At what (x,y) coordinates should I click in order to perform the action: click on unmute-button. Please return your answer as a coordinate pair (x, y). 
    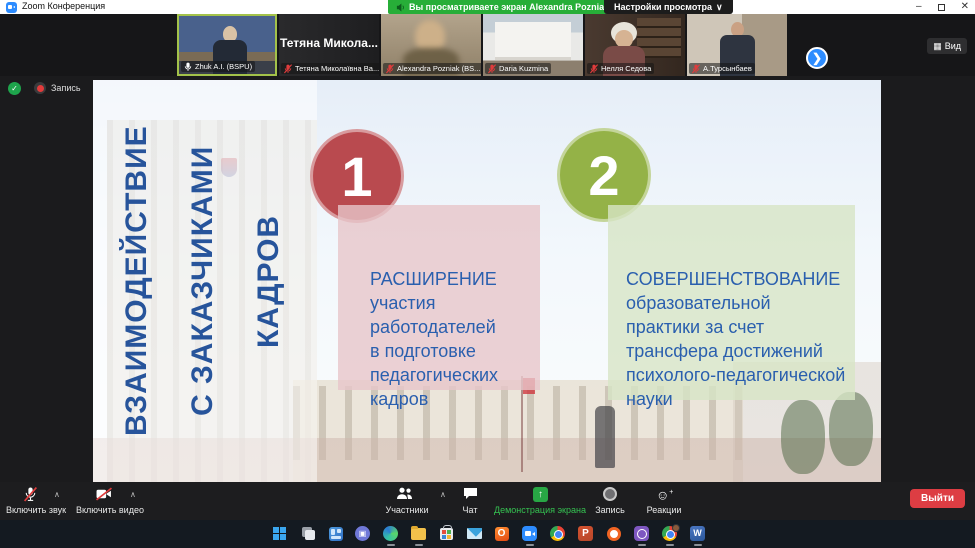
    Looking at the image, I should click on (30, 496).